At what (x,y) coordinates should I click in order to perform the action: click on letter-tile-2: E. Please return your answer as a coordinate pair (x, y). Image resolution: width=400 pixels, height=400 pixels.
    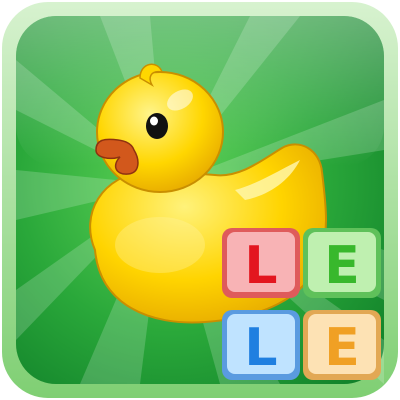
    Looking at the image, I should click on (342, 263).